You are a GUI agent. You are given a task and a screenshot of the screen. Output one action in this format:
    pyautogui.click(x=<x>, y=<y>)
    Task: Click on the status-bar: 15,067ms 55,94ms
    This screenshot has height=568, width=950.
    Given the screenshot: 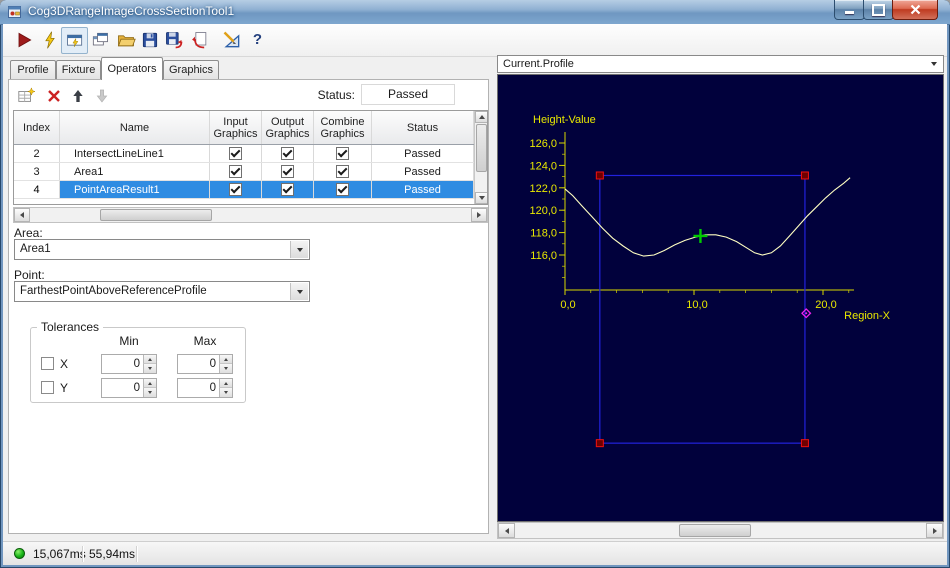 What is the action you would take?
    pyautogui.click(x=475, y=553)
    